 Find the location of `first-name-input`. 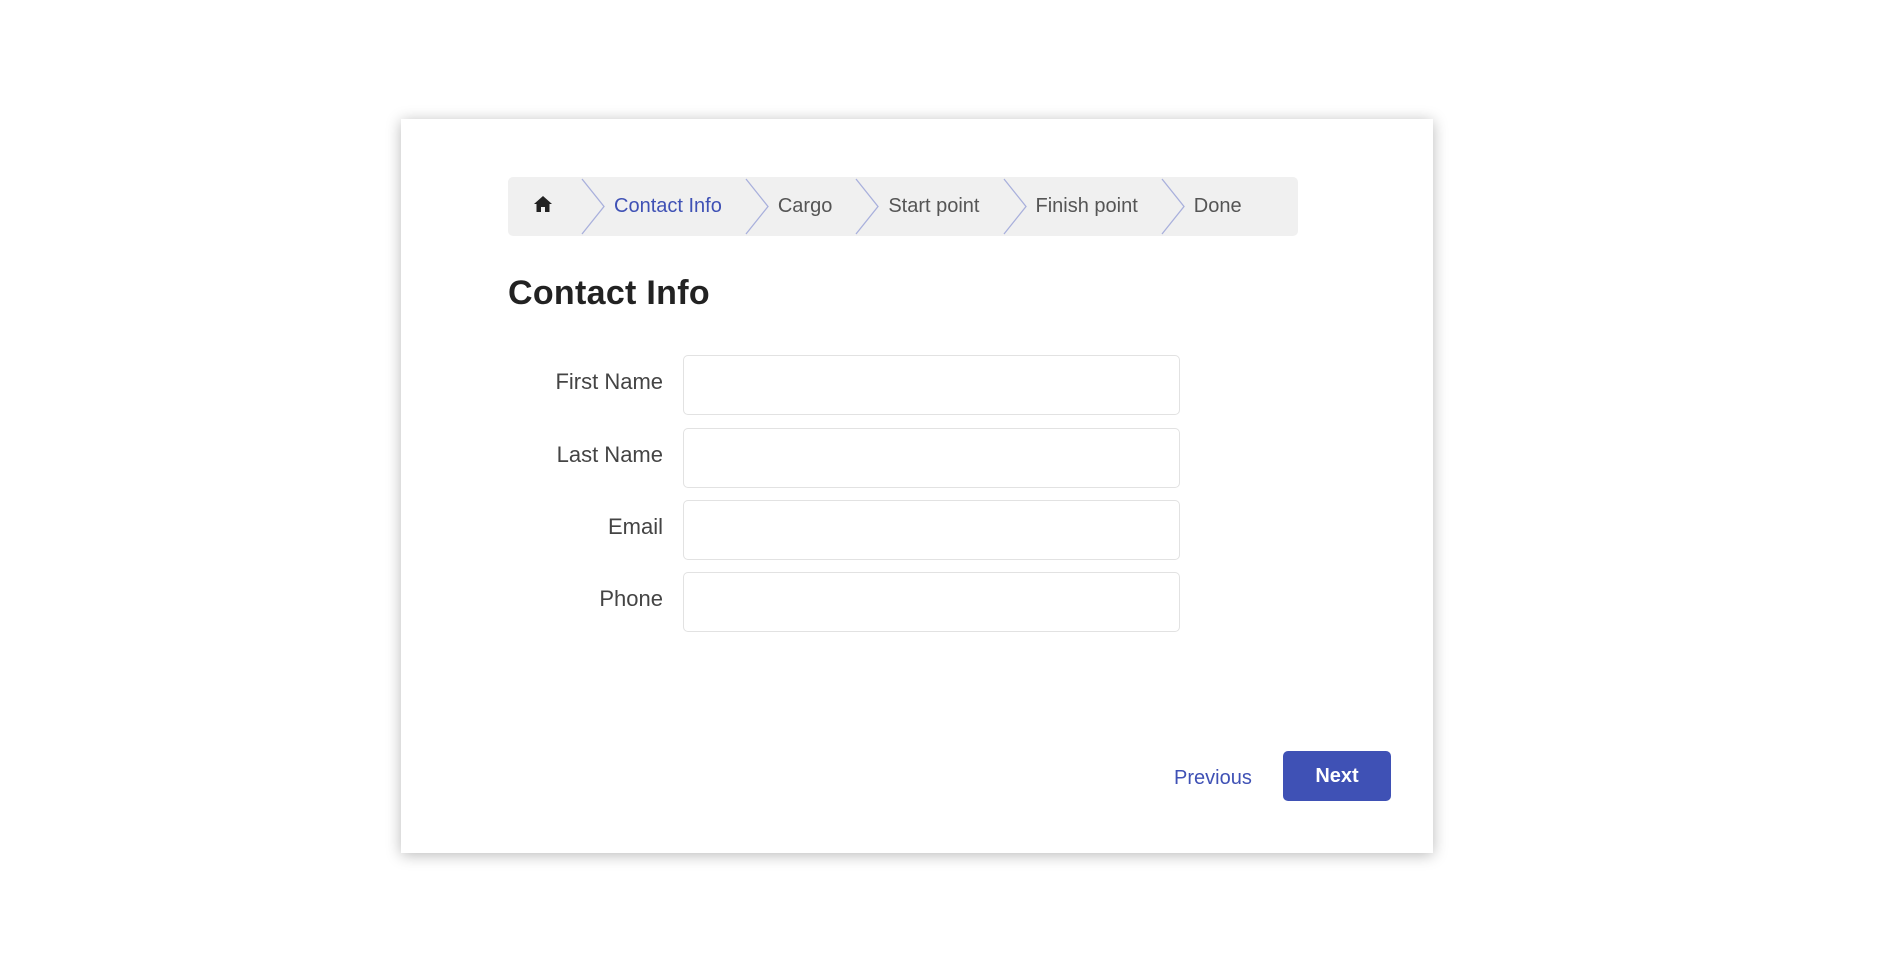

first-name-input is located at coordinates (931, 385).